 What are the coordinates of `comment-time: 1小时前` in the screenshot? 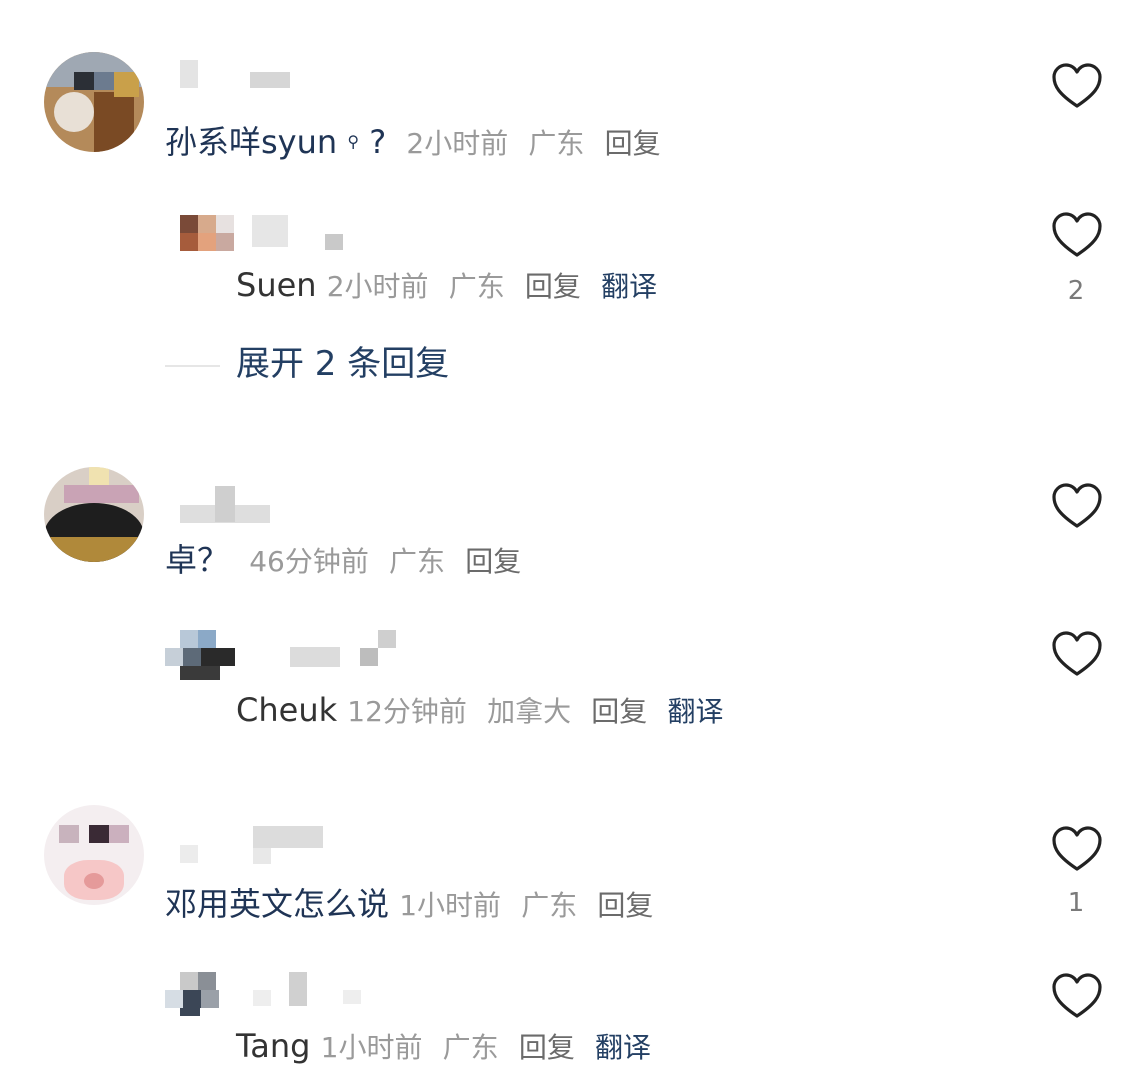 It's located at (450, 905).